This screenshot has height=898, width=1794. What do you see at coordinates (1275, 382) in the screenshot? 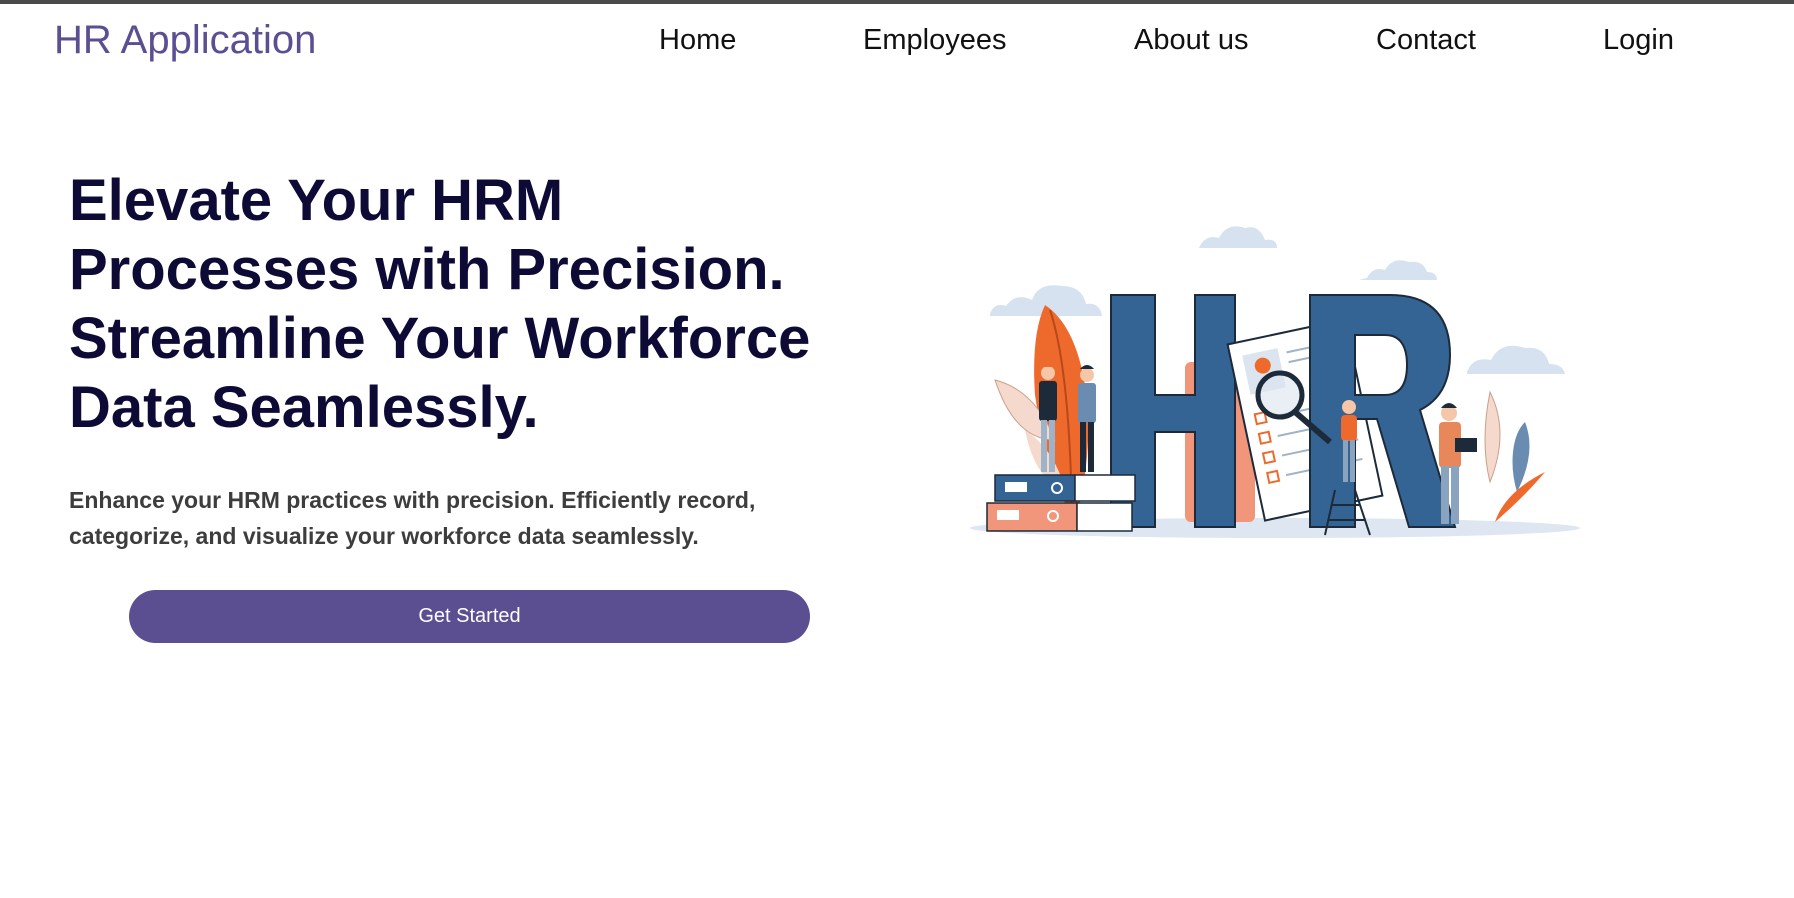
I see `hr-illustration` at bounding box center [1275, 382].